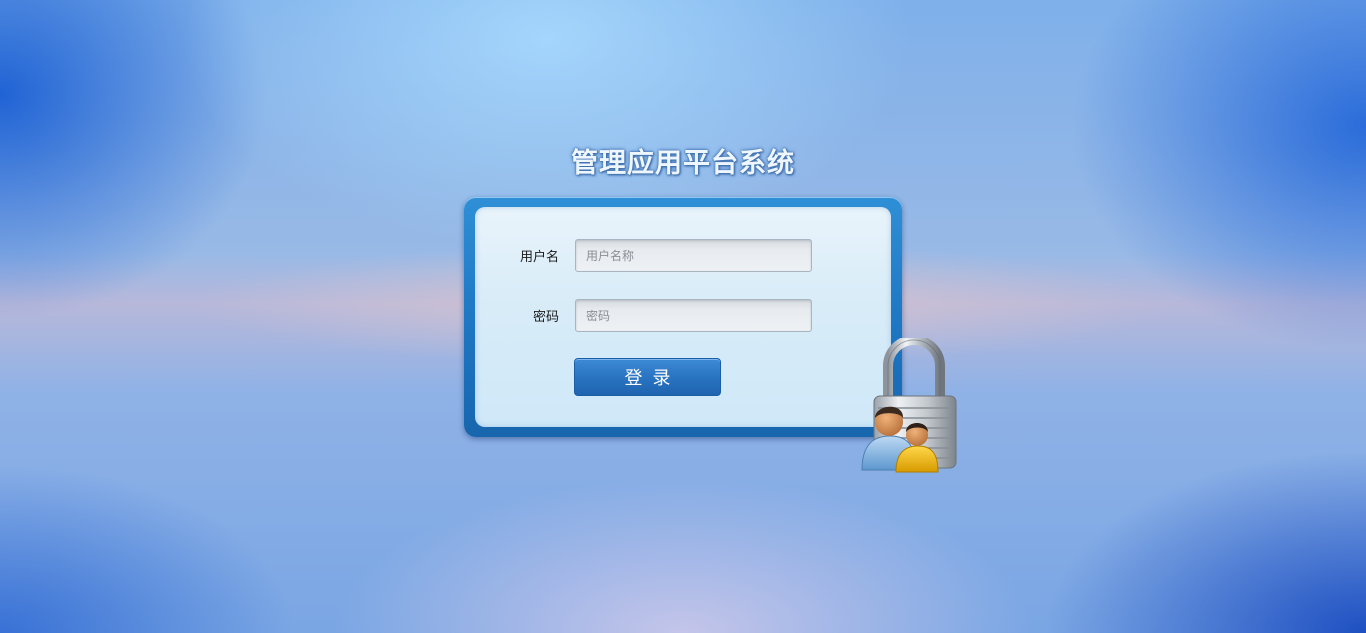 The image size is (1366, 633). I want to click on padlock-with-users-icon, so click(909, 405).